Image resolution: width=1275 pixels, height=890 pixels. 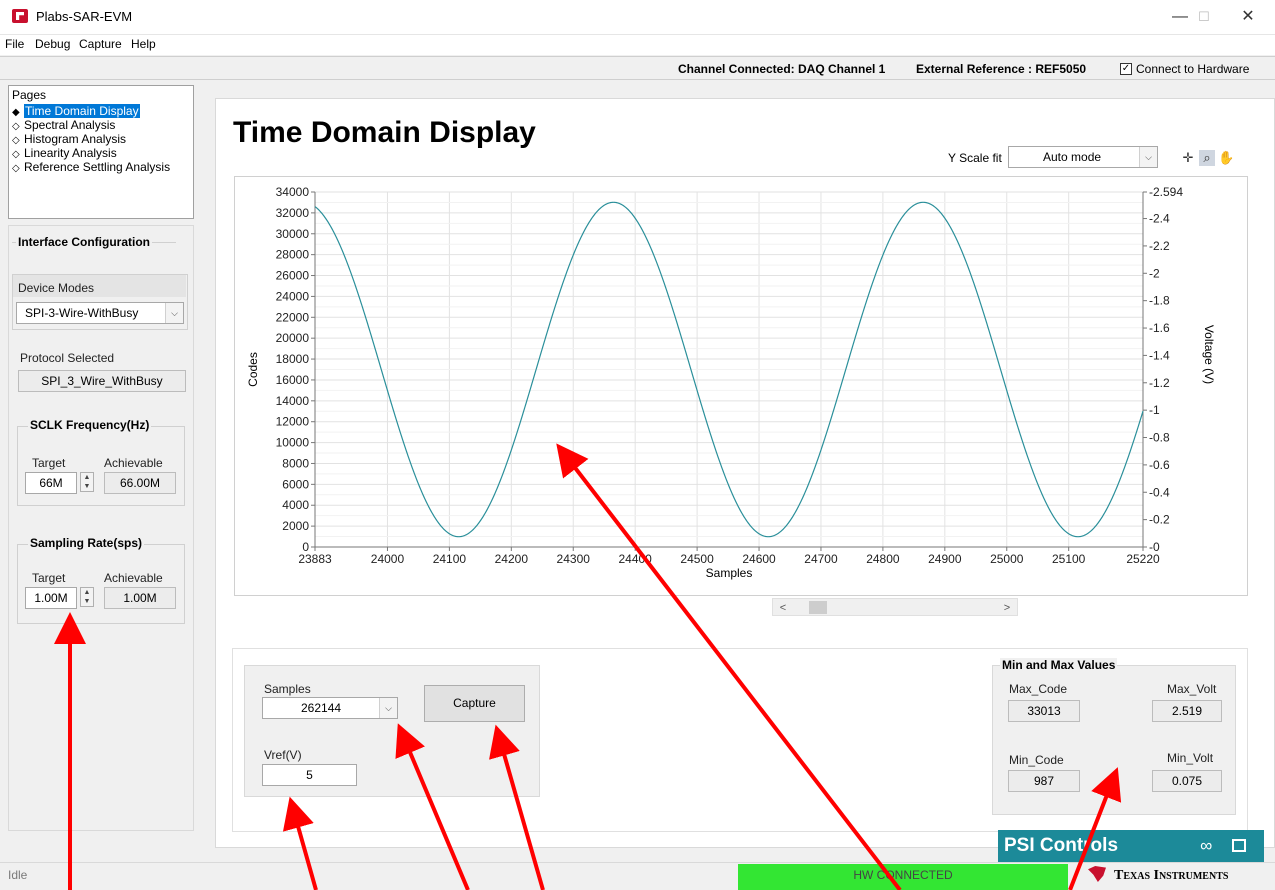 I want to click on min-volt-value: 0.075, so click(x=1187, y=781).